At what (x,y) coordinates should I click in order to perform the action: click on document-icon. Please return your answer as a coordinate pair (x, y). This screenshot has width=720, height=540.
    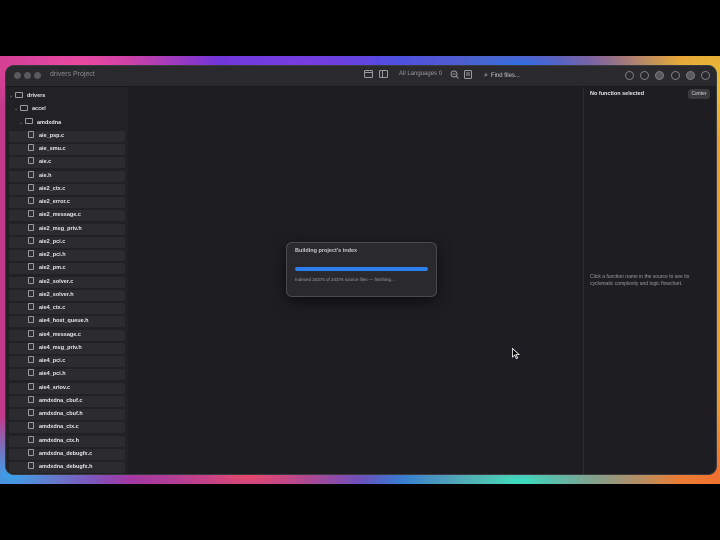
    Looking at the image, I should click on (468, 76).